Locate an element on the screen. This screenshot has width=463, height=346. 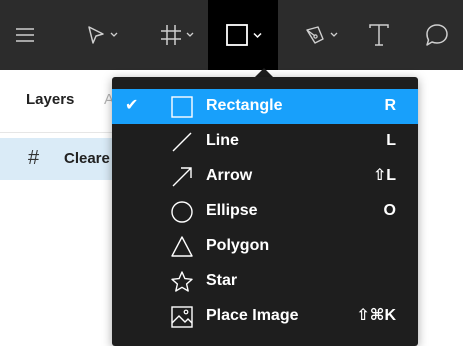
tab-layers: Layers is located at coordinates (50, 99).